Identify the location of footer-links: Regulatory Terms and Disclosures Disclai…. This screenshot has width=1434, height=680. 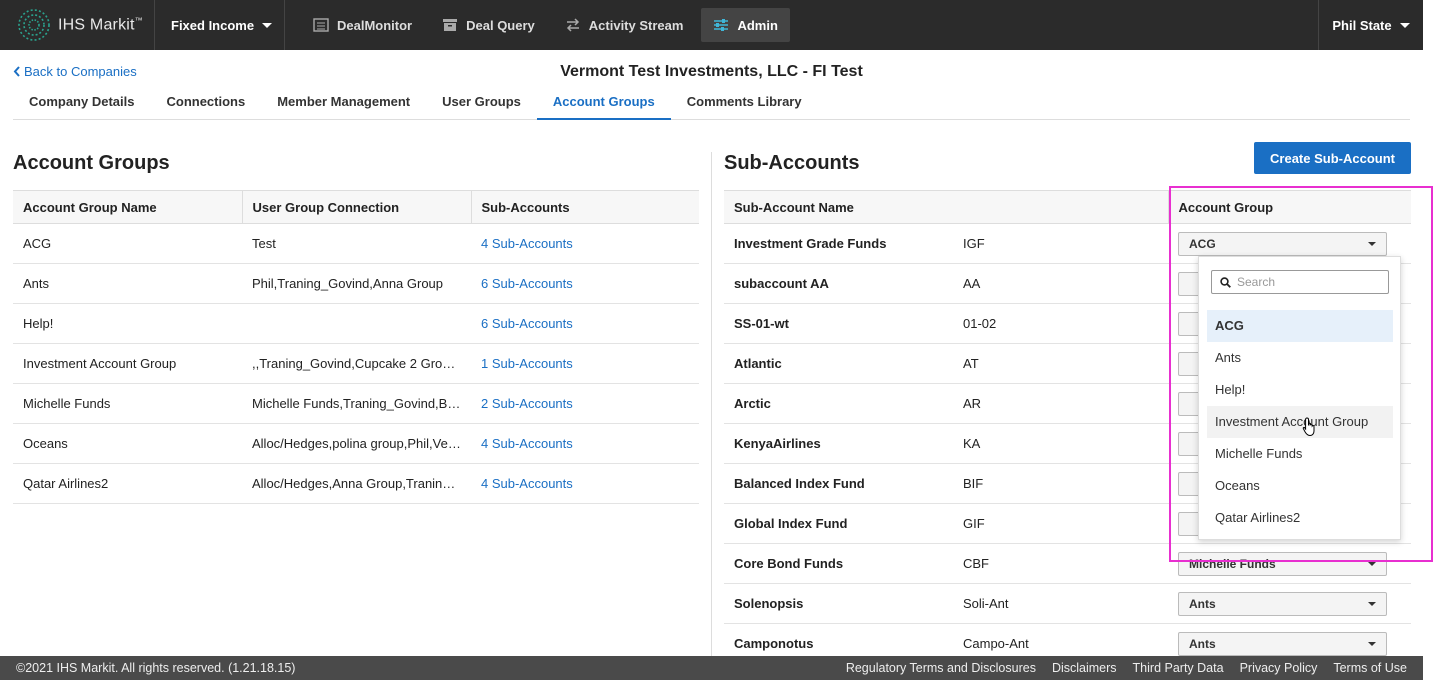
(1126, 668).